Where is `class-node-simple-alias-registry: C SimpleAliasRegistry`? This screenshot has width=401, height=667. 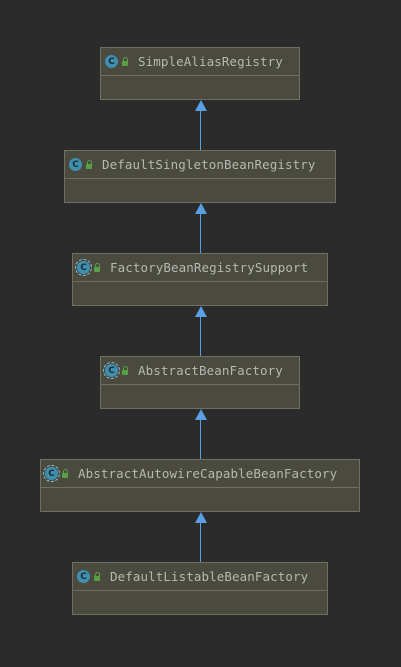 class-node-simple-alias-registry: C SimpleAliasRegistry is located at coordinates (200, 73).